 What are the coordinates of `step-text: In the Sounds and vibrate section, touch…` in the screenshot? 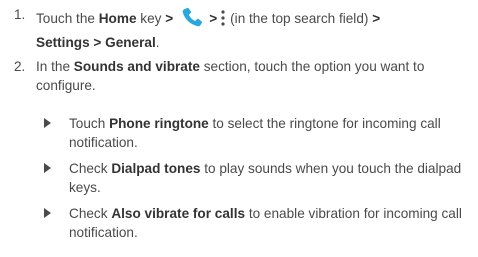 It's located at (256, 76).